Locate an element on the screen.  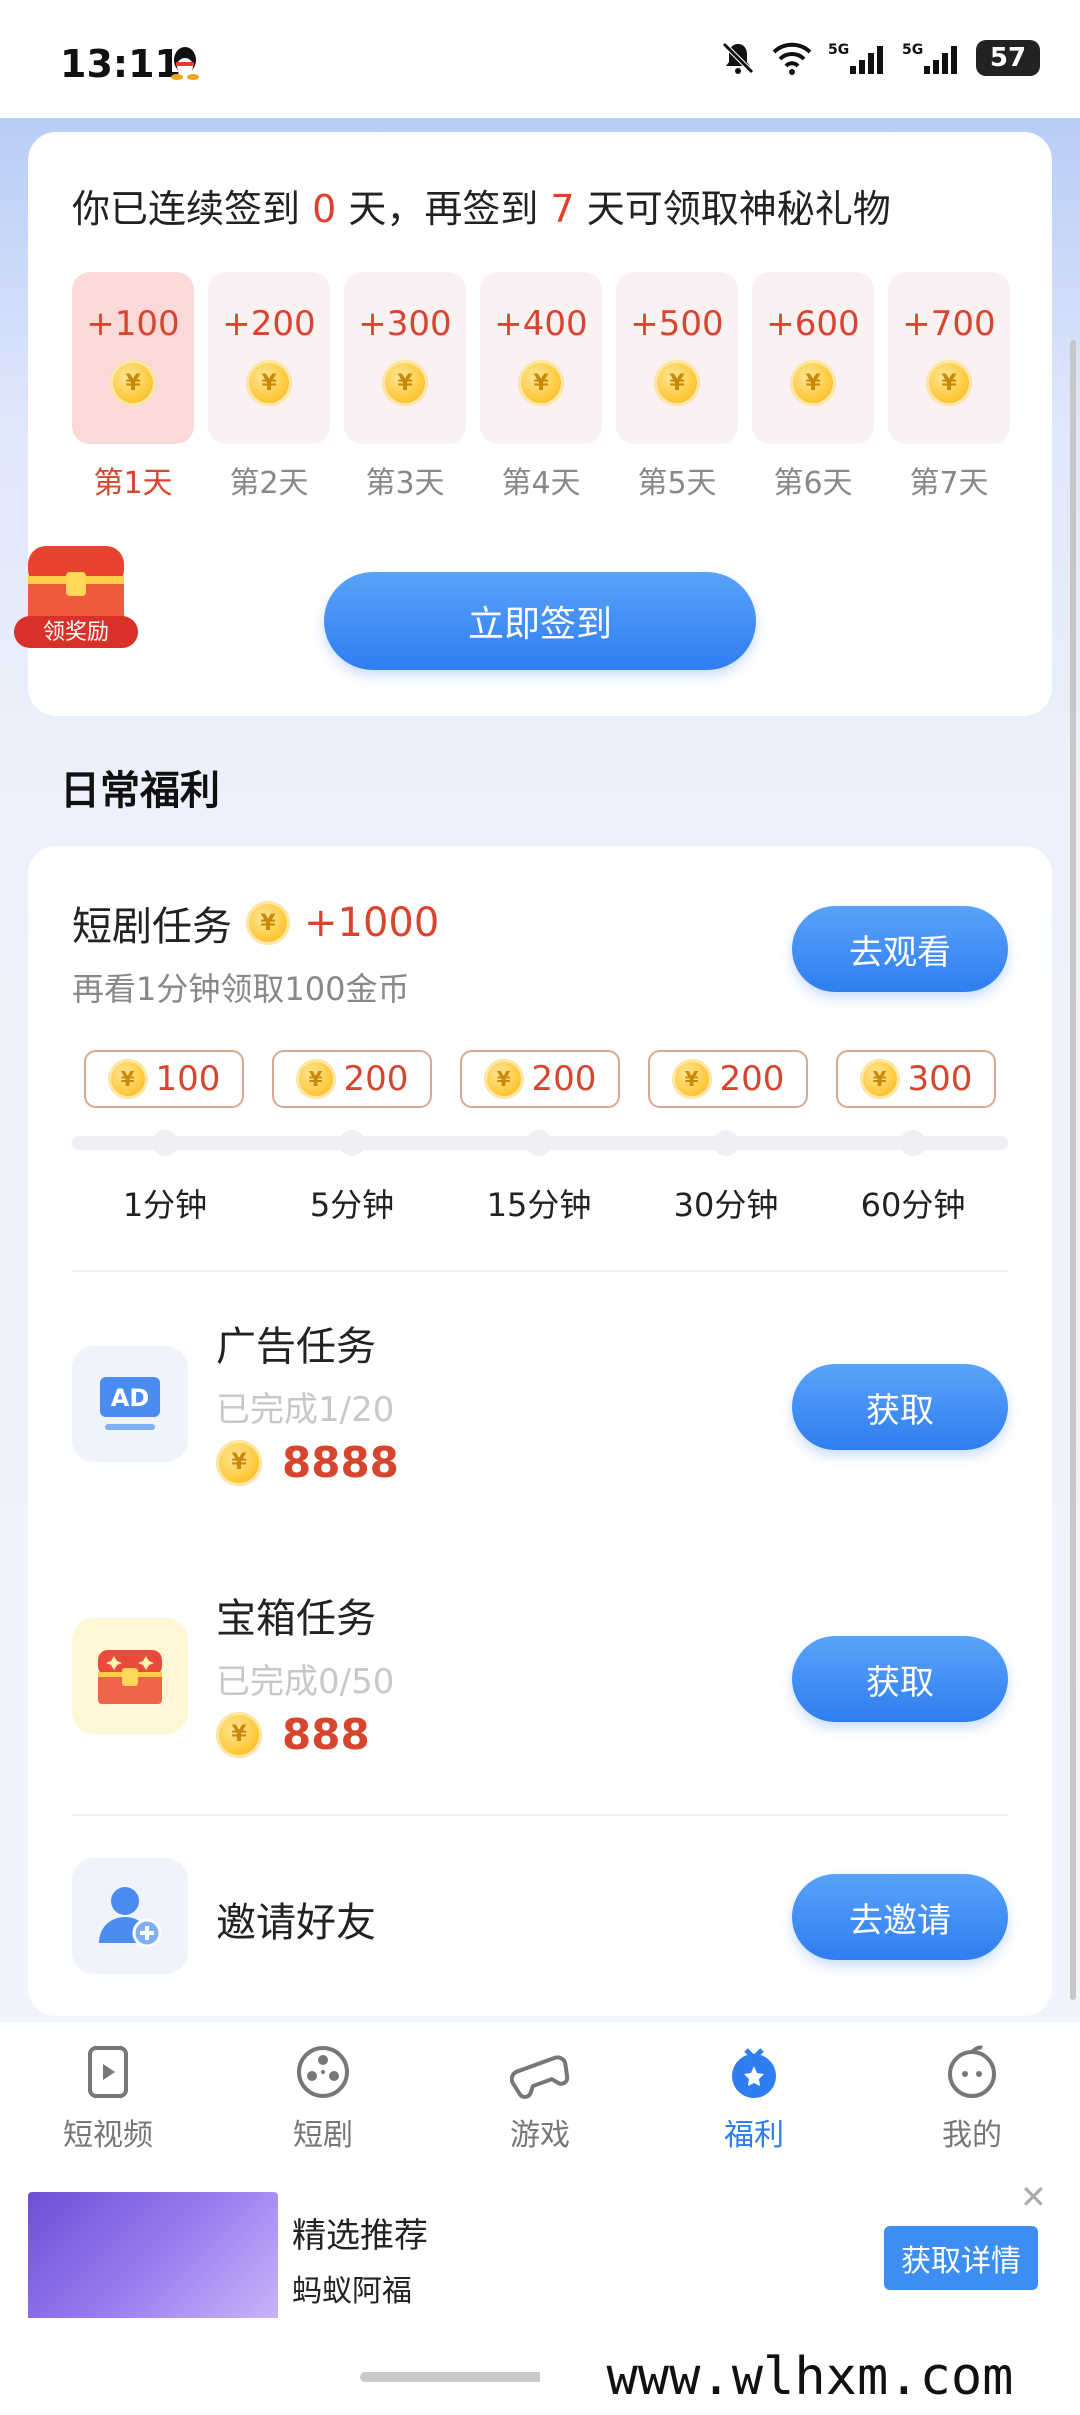
chest-task-progress: 已完成0/50 is located at coordinates (305, 1682).